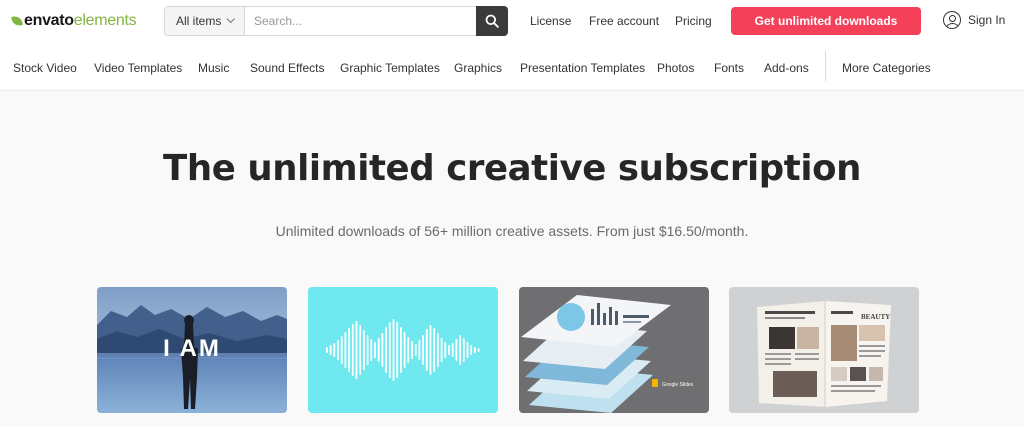 This screenshot has width=1024, height=427. What do you see at coordinates (360, 21) in the screenshot?
I see `search-input` at bounding box center [360, 21].